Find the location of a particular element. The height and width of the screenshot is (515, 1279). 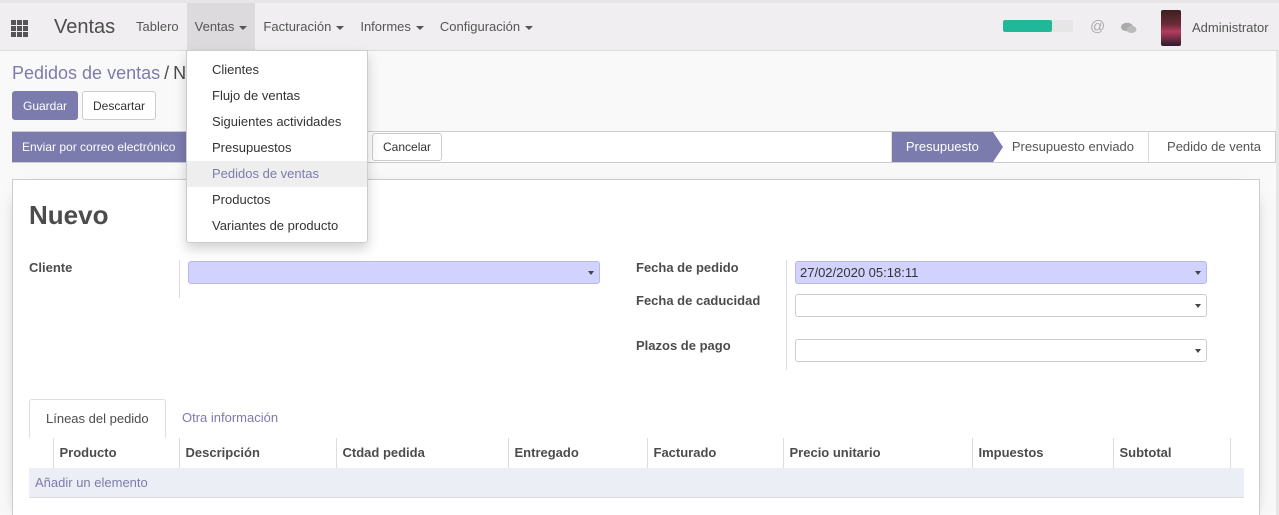

dropdown-item-siguientes-actividades: Siguientes actividades is located at coordinates (277, 122).